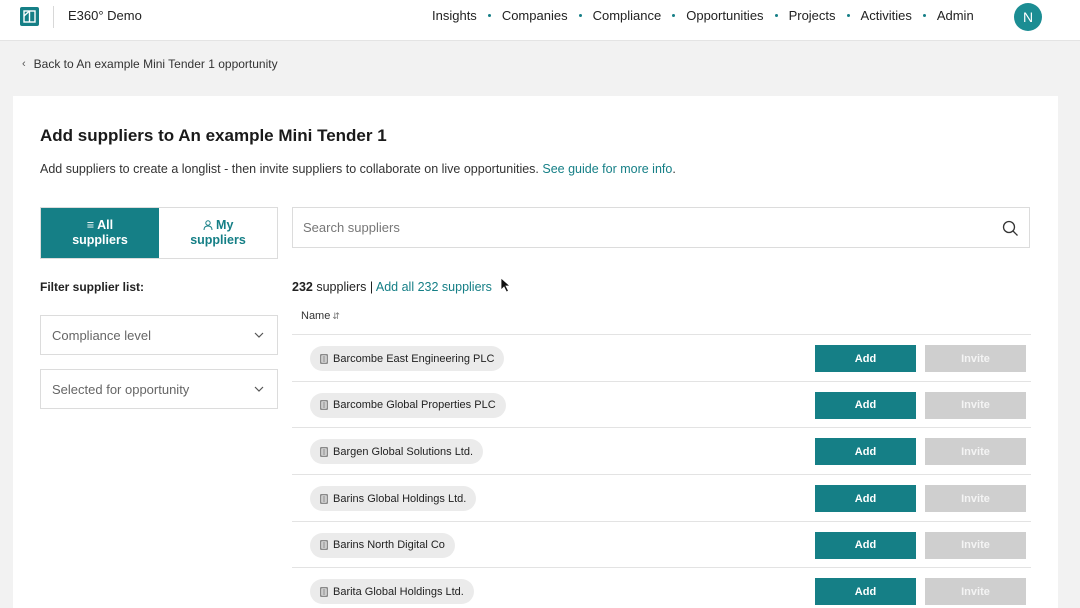  I want to click on name-column-header: Name ⇵, so click(320, 316).